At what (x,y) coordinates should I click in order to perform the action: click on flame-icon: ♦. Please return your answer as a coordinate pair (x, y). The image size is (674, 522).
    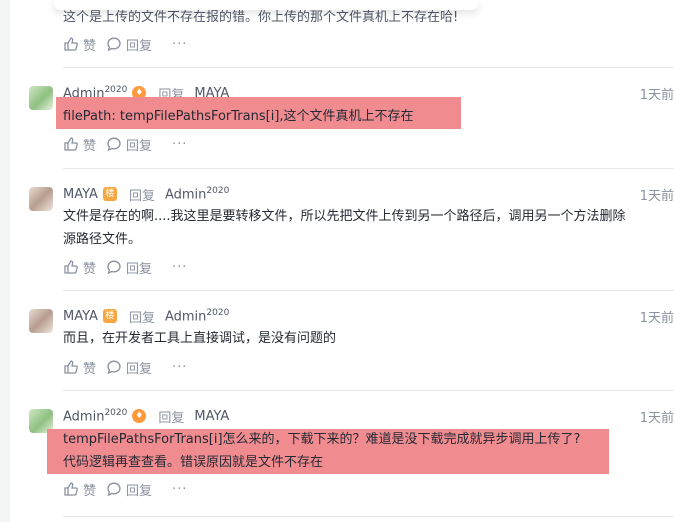
    Looking at the image, I should click on (139, 416).